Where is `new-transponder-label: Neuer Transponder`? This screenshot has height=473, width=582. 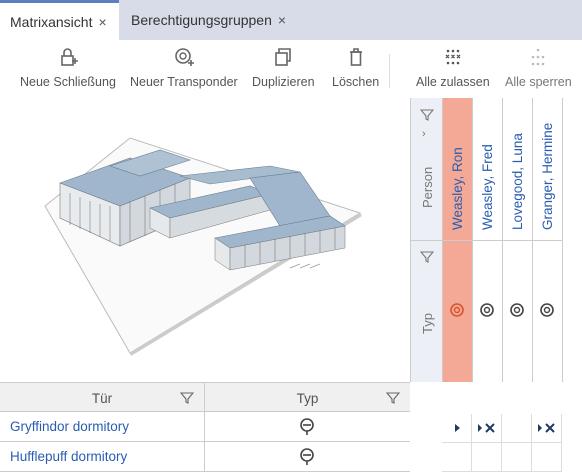
new-transponder-label: Neuer Transponder is located at coordinates (184, 82).